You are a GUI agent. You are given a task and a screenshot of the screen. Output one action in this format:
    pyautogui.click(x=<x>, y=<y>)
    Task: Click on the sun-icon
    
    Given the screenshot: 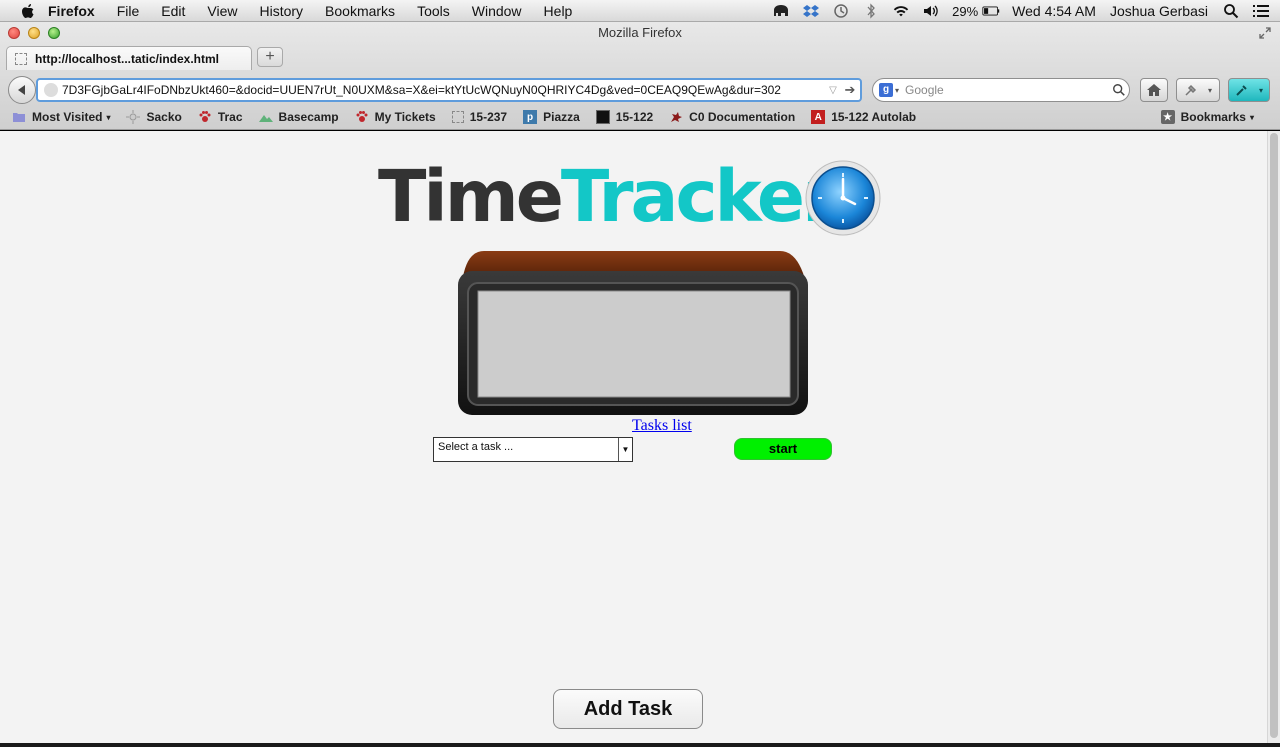 What is the action you would take?
    pyautogui.click(x=133, y=117)
    